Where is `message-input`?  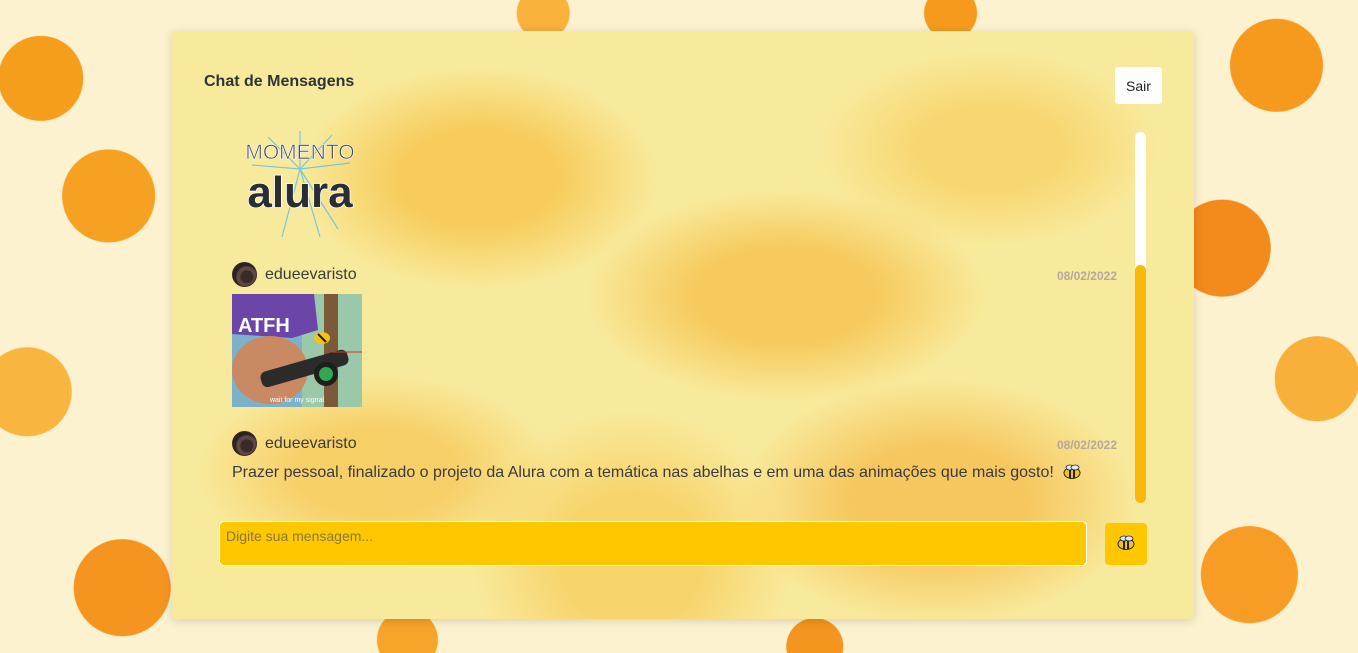
message-input is located at coordinates (653, 543).